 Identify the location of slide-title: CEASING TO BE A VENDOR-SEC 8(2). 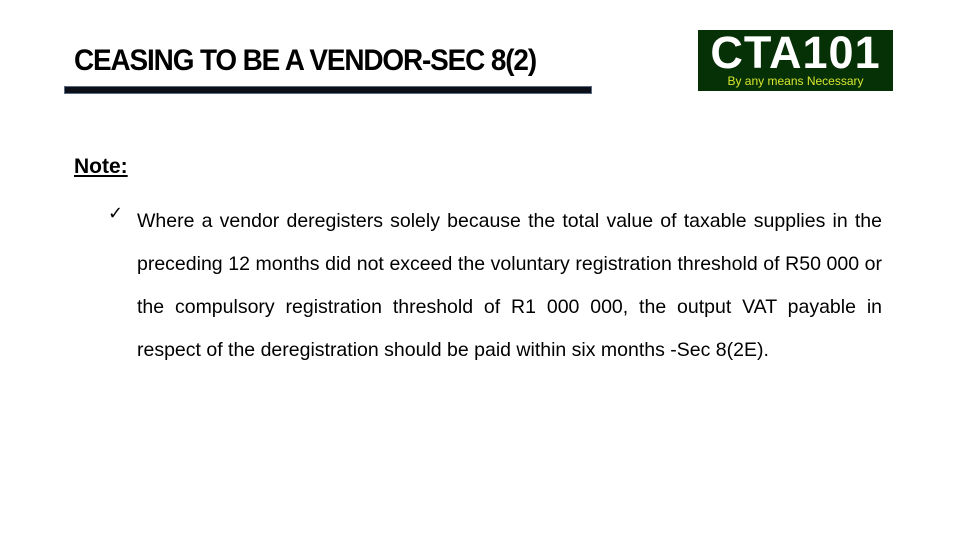
(305, 60).